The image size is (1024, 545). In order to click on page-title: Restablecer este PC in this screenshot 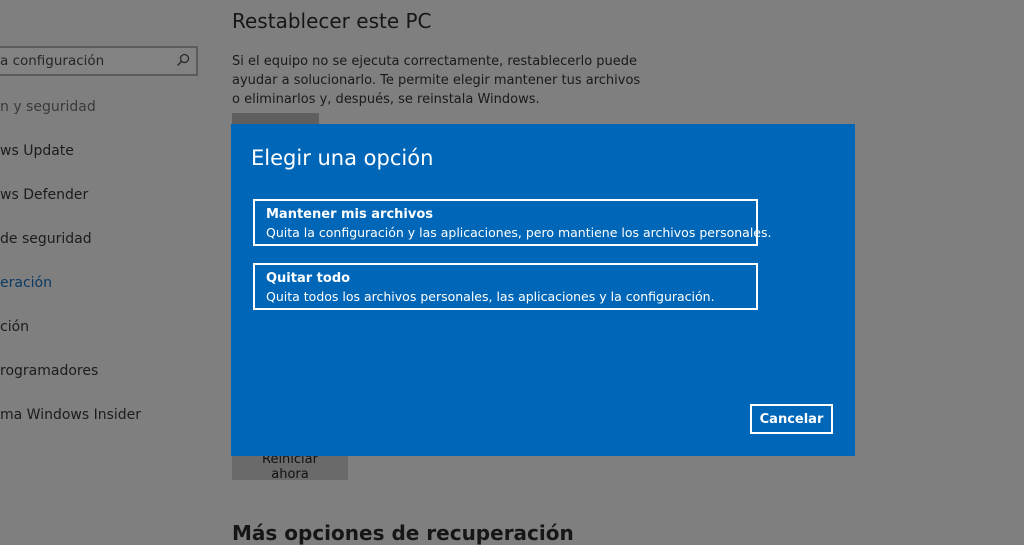, I will do `click(332, 21)`.